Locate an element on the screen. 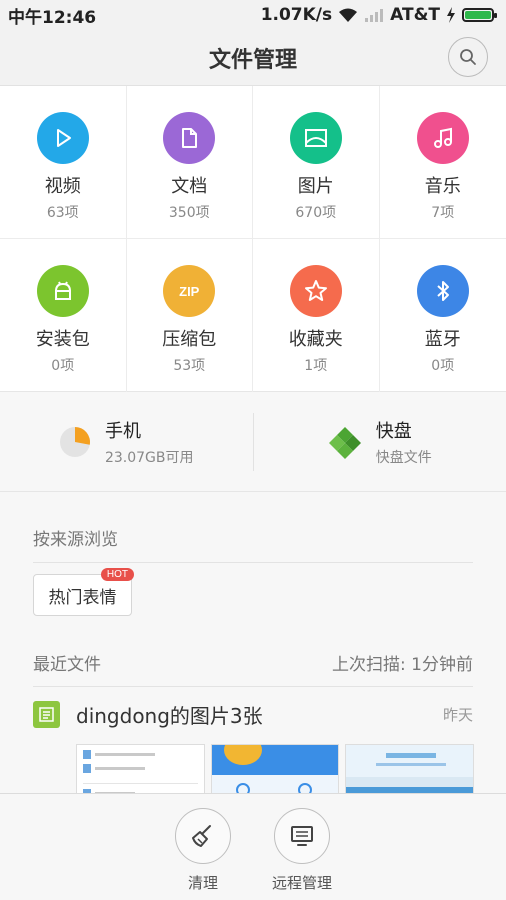 This screenshot has width=506, height=900. status-bar: 中午12:46 1.07K/s AT&T is located at coordinates (253, 15).